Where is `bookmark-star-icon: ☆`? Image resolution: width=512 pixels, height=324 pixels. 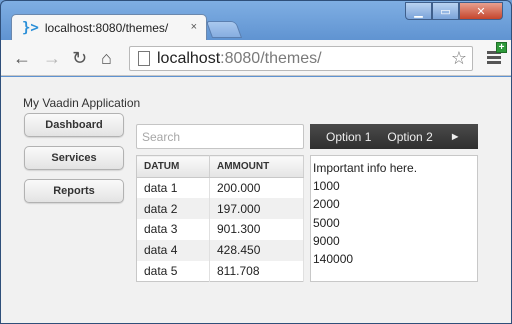
bookmark-star-icon: ☆ is located at coordinates (459, 58).